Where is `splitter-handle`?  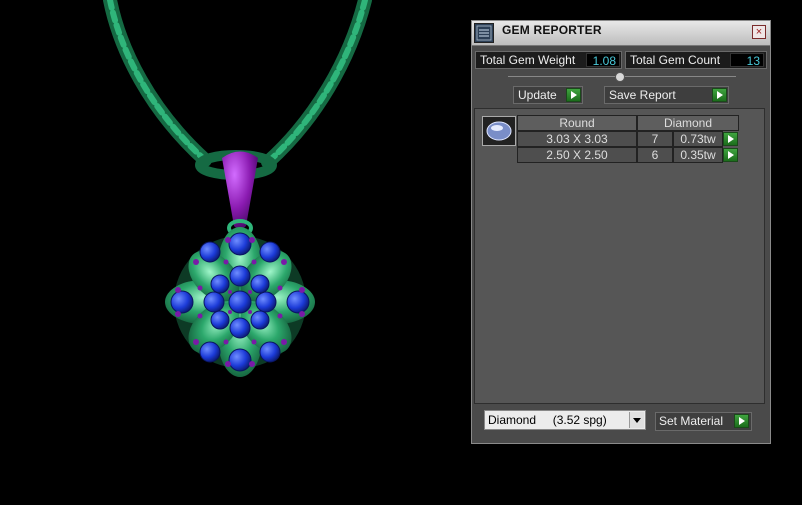
splitter-handle is located at coordinates (620, 77).